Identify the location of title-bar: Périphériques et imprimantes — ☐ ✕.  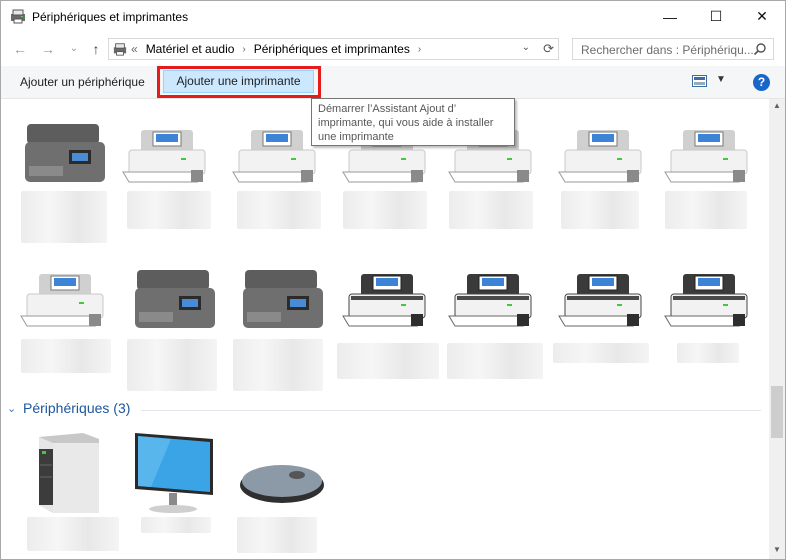
(393, 16).